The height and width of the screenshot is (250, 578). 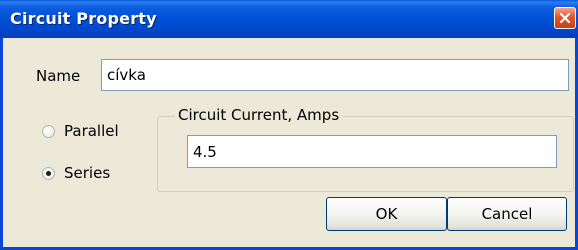 I want to click on circuit-current-input, so click(x=372, y=151).